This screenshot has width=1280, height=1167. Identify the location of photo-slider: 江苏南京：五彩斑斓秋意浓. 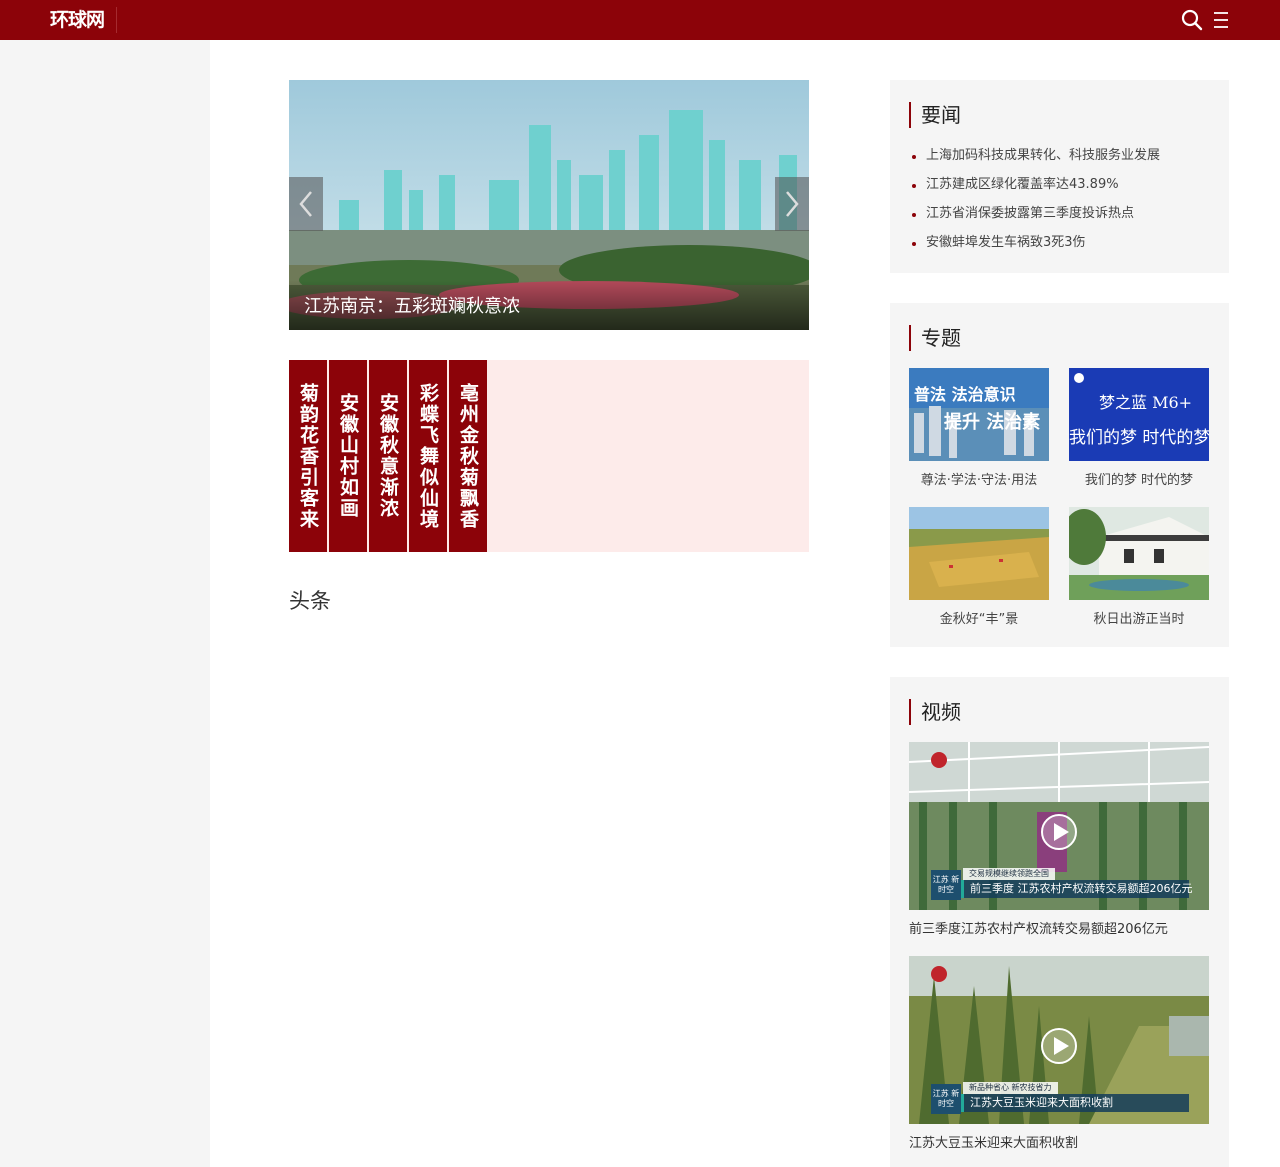
(549, 205).